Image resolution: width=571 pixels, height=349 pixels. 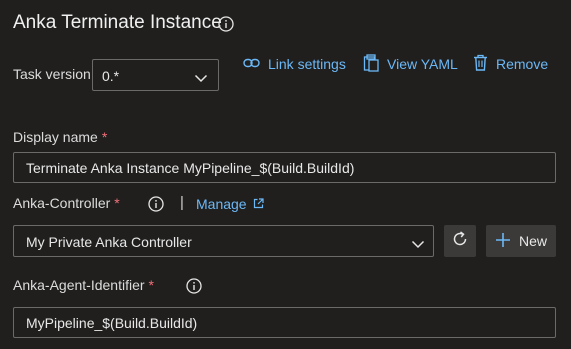 I want to click on anka-controller-label: Anka-Controller *, so click(x=66, y=203).